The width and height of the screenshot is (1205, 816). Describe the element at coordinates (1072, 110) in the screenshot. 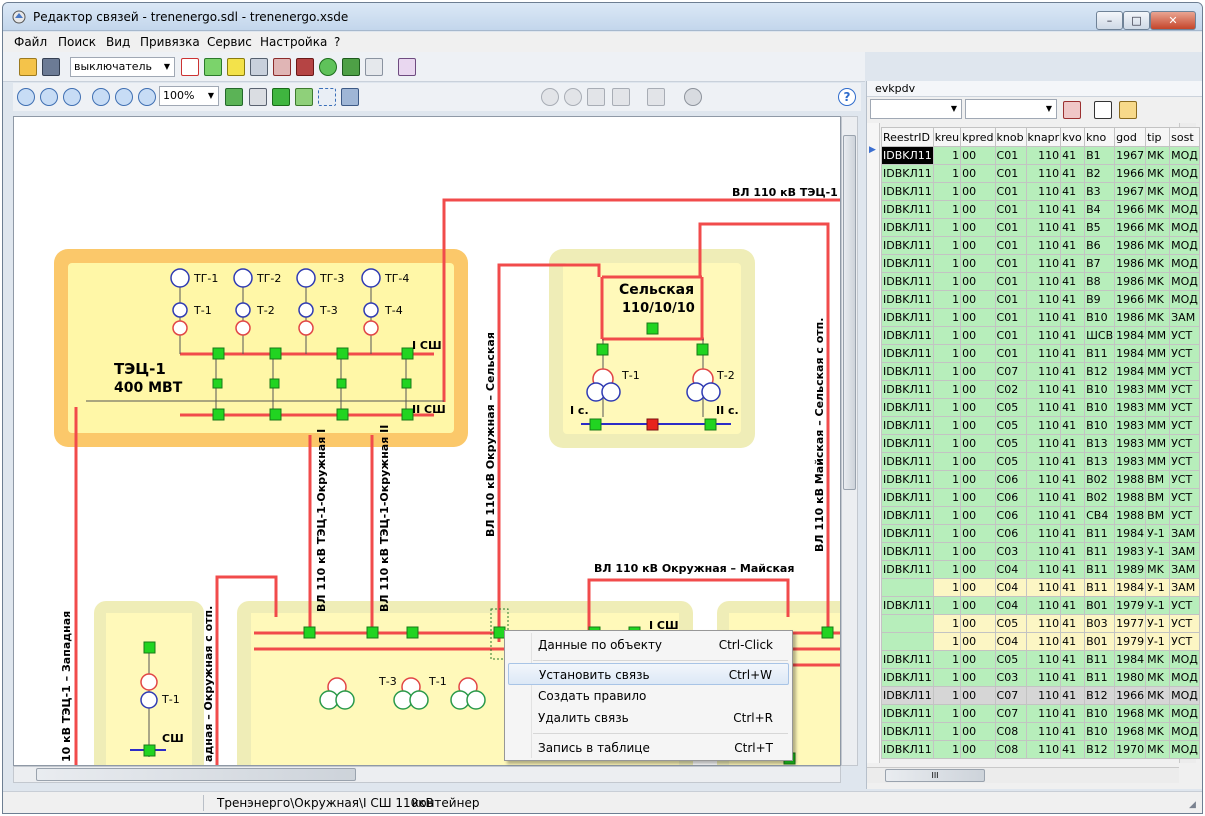

I see `filter-icon` at that location.